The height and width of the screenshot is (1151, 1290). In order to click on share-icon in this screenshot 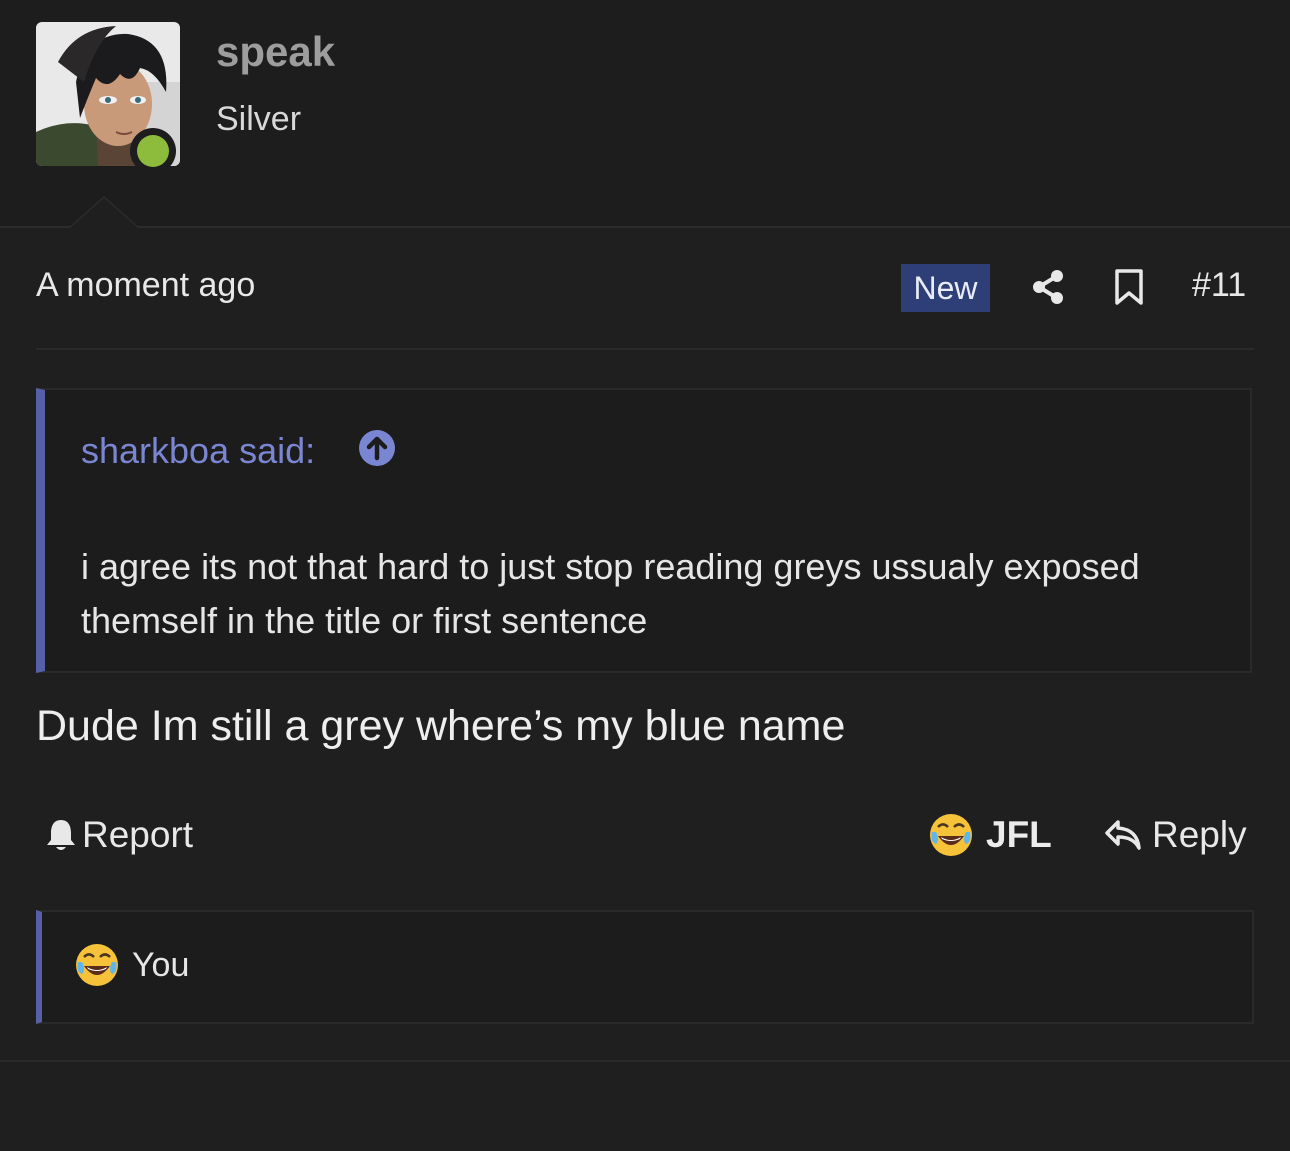, I will do `click(1048, 287)`.